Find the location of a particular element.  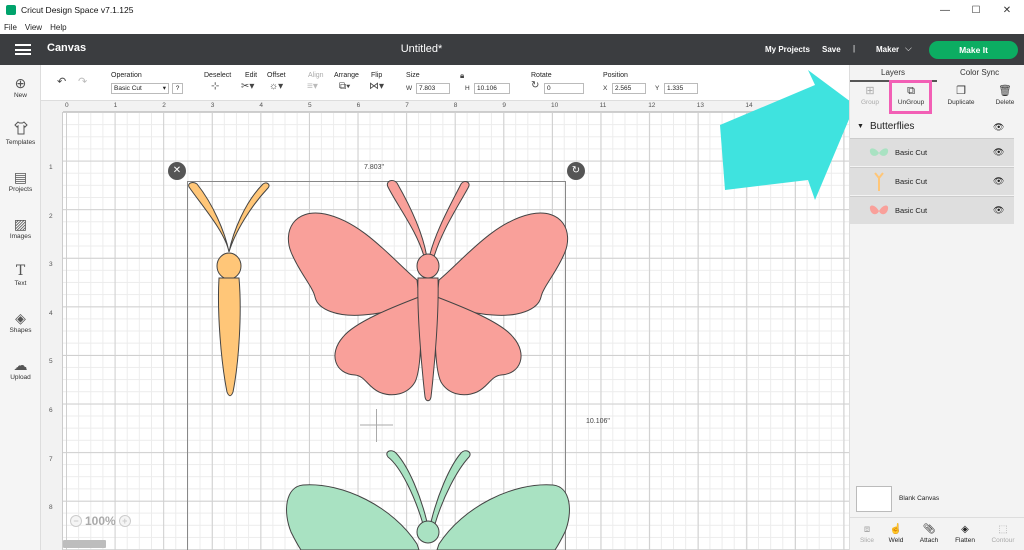

align-icon: ≡▾ is located at coordinates (312, 86).